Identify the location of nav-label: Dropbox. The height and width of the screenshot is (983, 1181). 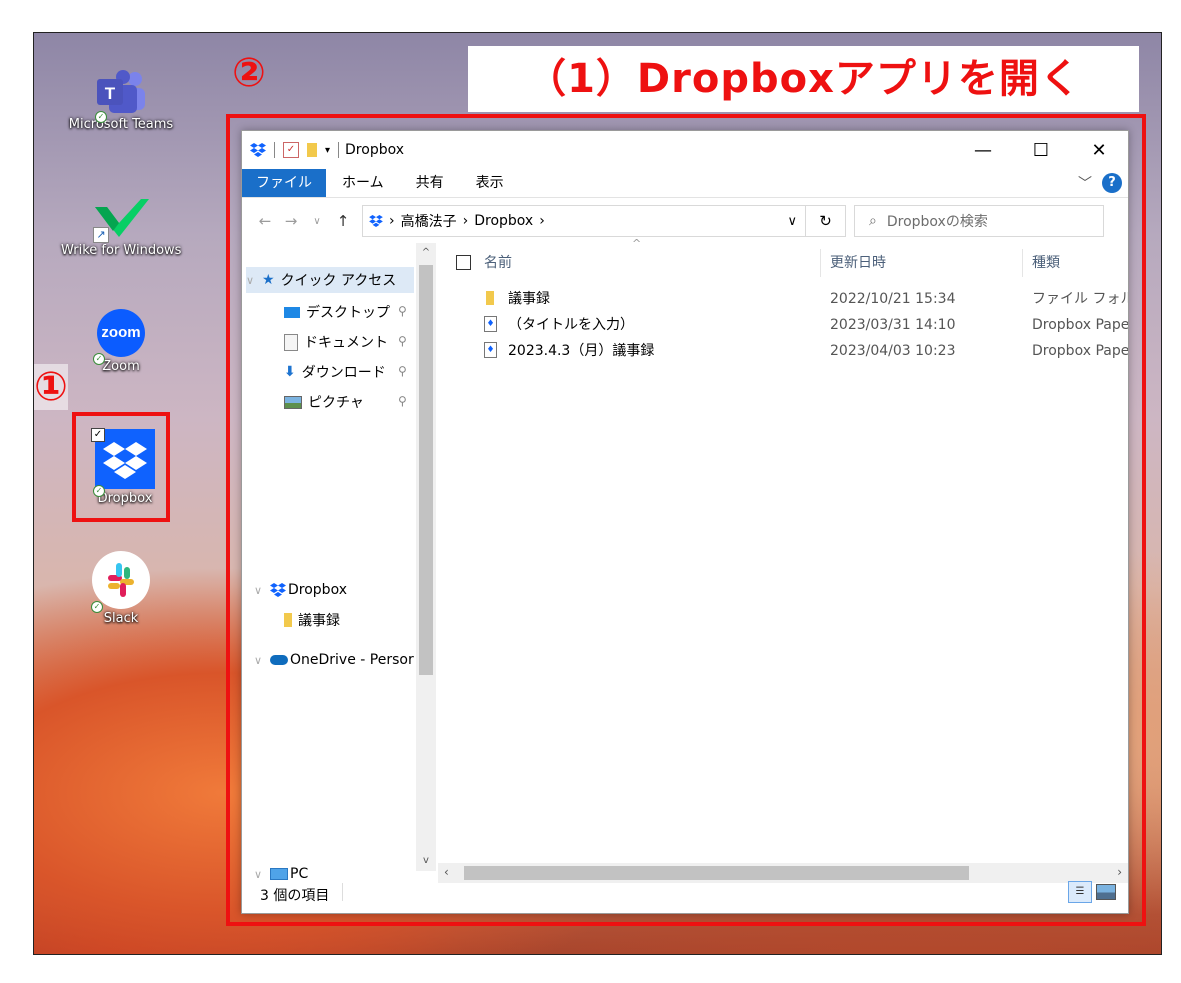
(317, 590).